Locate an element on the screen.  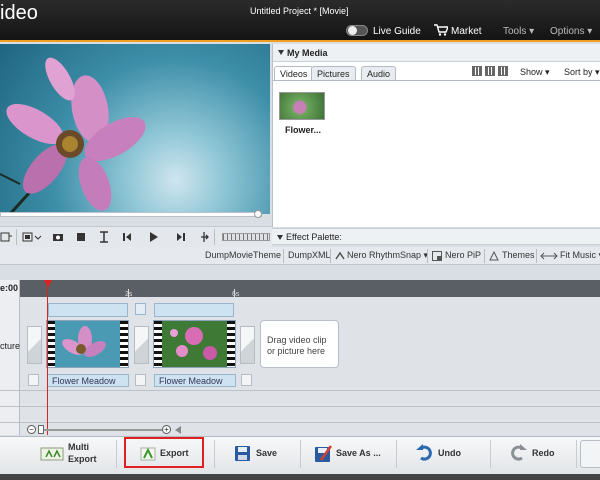
zoom-out-button: − is located at coordinates (31, 429).